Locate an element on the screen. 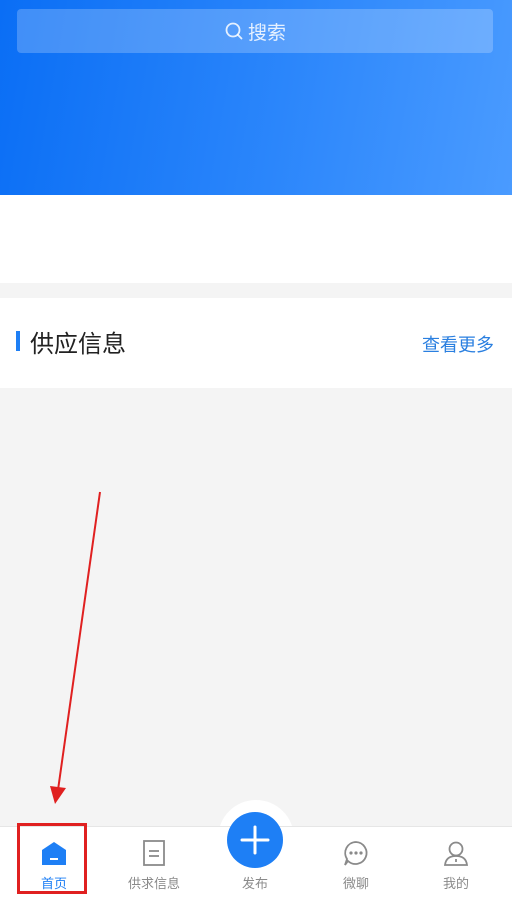  tab-me: 我的 is located at coordinates (456, 863).